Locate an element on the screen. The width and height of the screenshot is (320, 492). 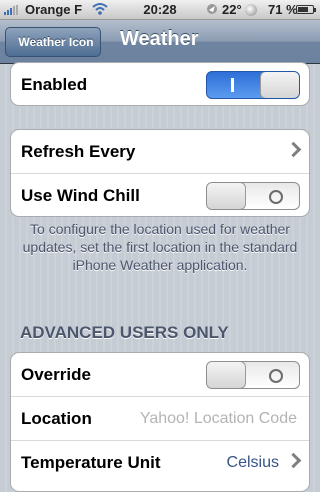
override-label: Override is located at coordinates (56, 374).